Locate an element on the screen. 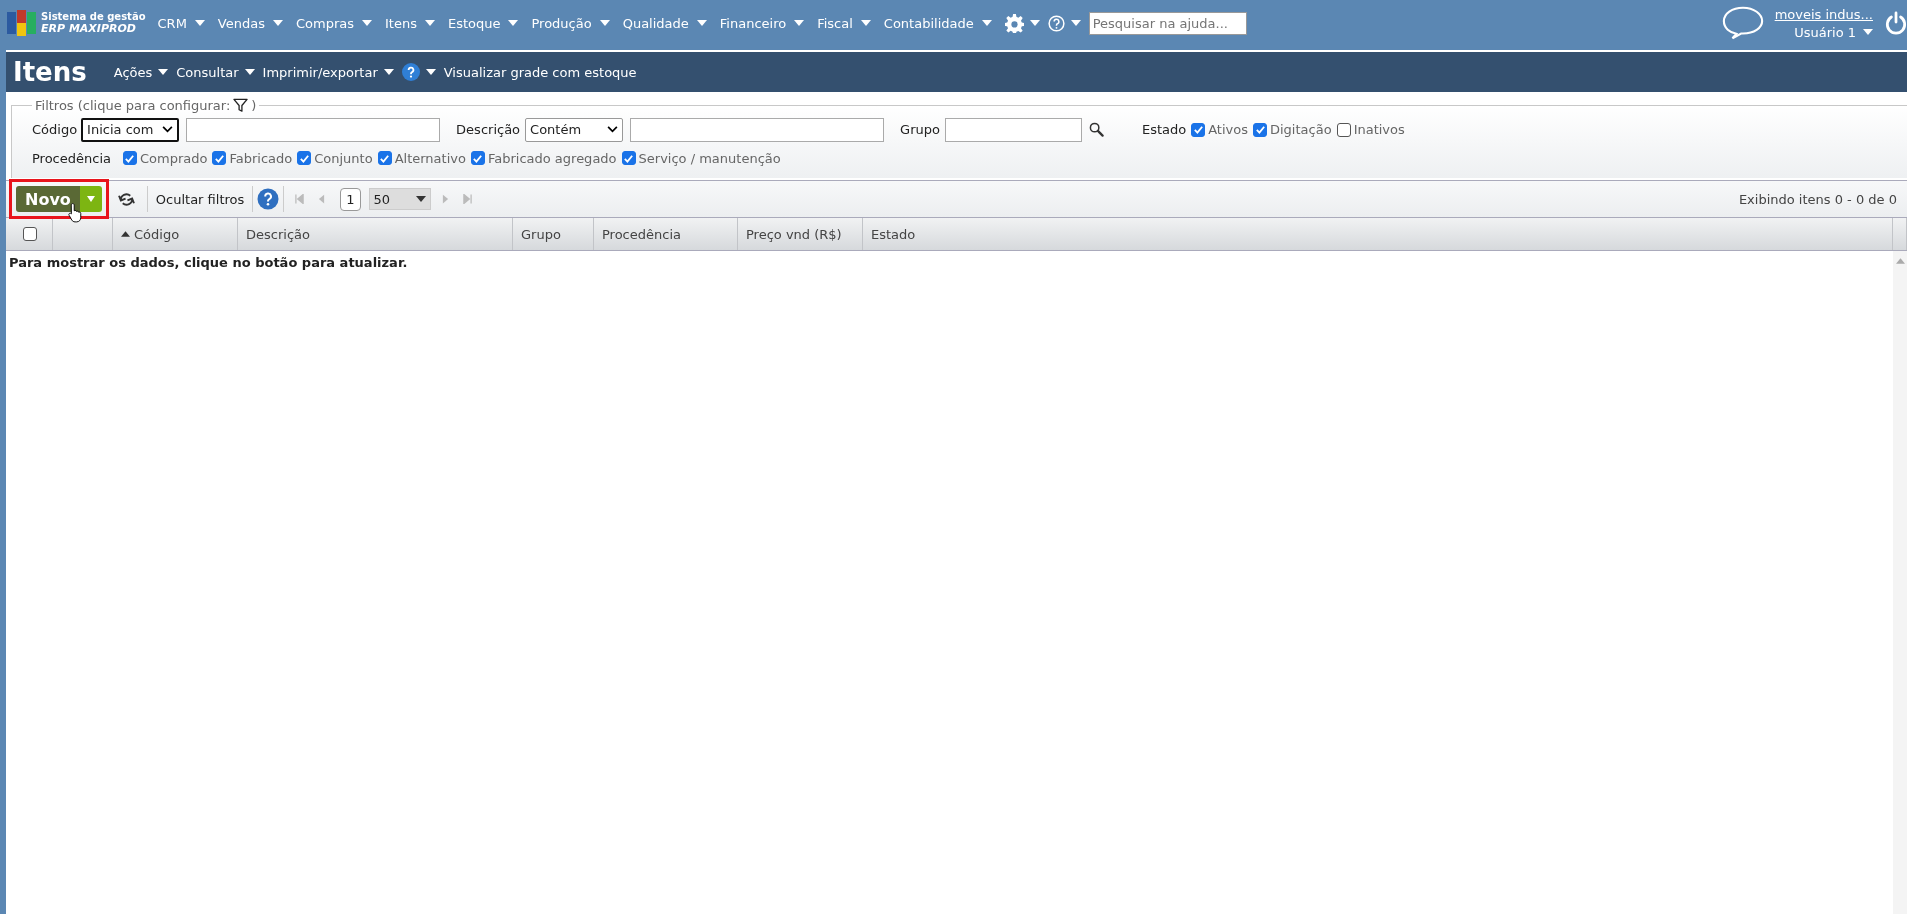 Image resolution: width=1907 pixels, height=914 pixels. code-input is located at coordinates (313, 129).